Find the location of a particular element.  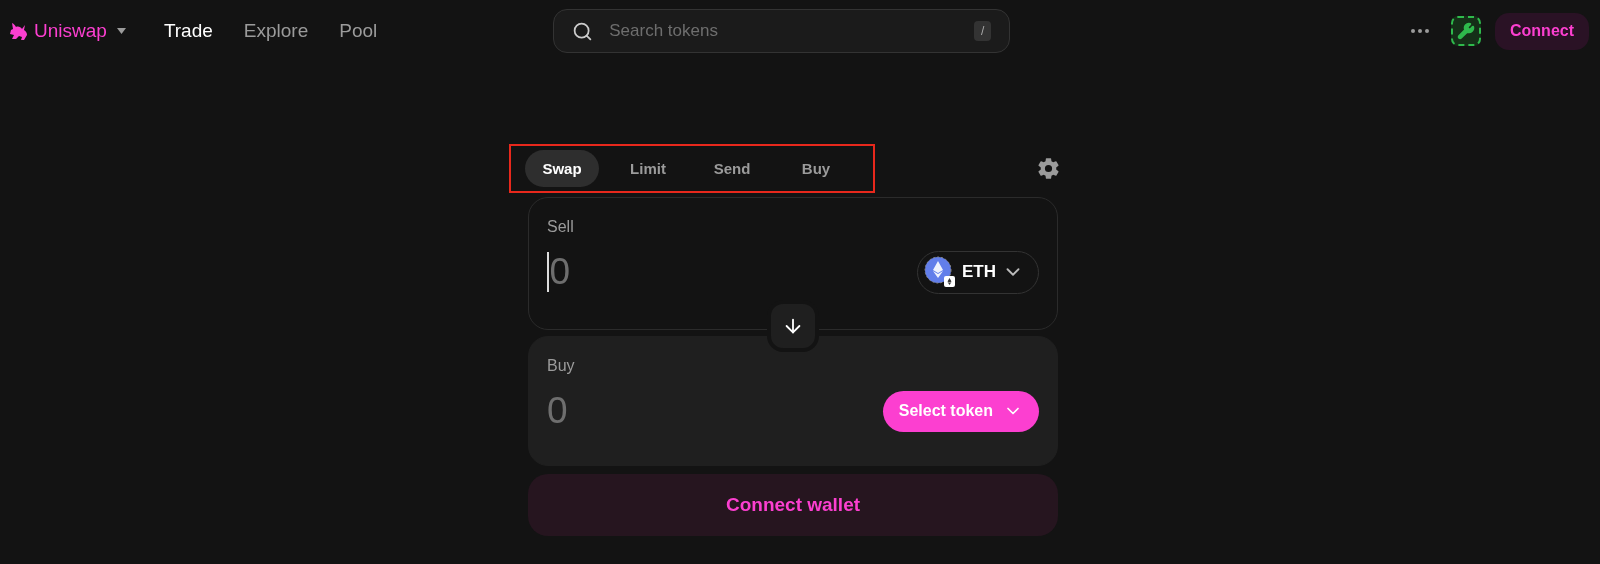

unicorn-logo-icon is located at coordinates (19, 31).